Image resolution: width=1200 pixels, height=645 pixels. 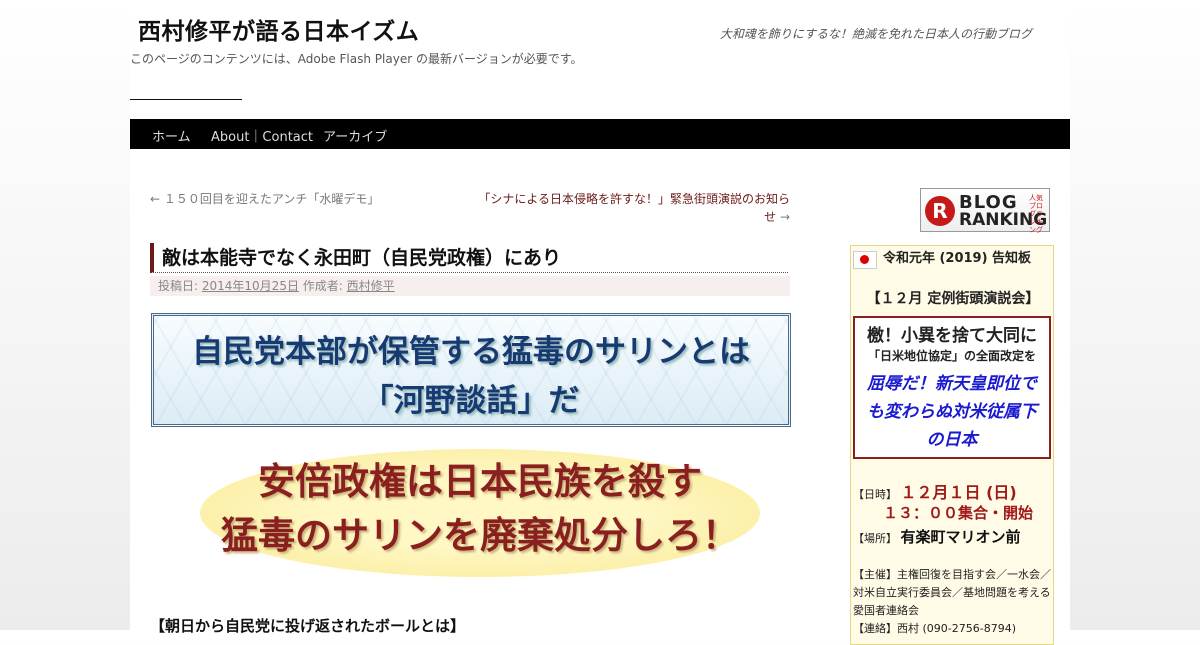 What do you see at coordinates (480, 509) in the screenshot?
I see `abe-banner-text: 安倍政権は日本民族を殺す 猛毒のサリンを廃棄処分しろ！` at bounding box center [480, 509].